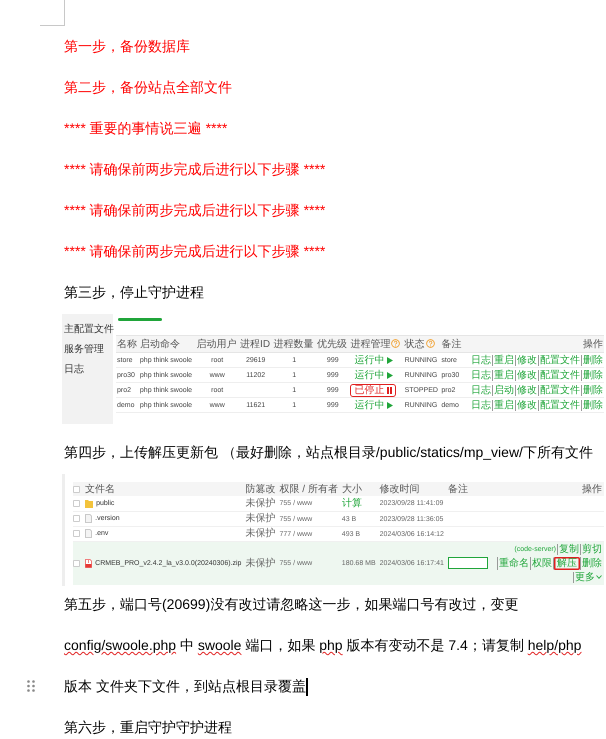 The width and height of the screenshot is (606, 739). What do you see at coordinates (140, 319) in the screenshot?
I see `active-tab-indicator` at bounding box center [140, 319].